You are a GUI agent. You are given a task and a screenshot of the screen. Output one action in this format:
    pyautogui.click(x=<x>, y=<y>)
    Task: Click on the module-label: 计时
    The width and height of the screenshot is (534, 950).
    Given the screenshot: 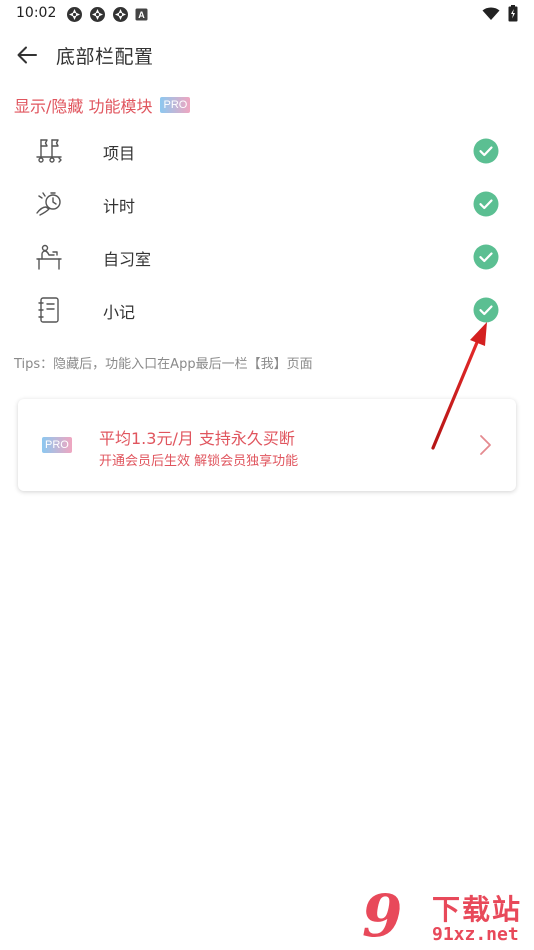 What is the action you would take?
    pyautogui.click(x=119, y=206)
    